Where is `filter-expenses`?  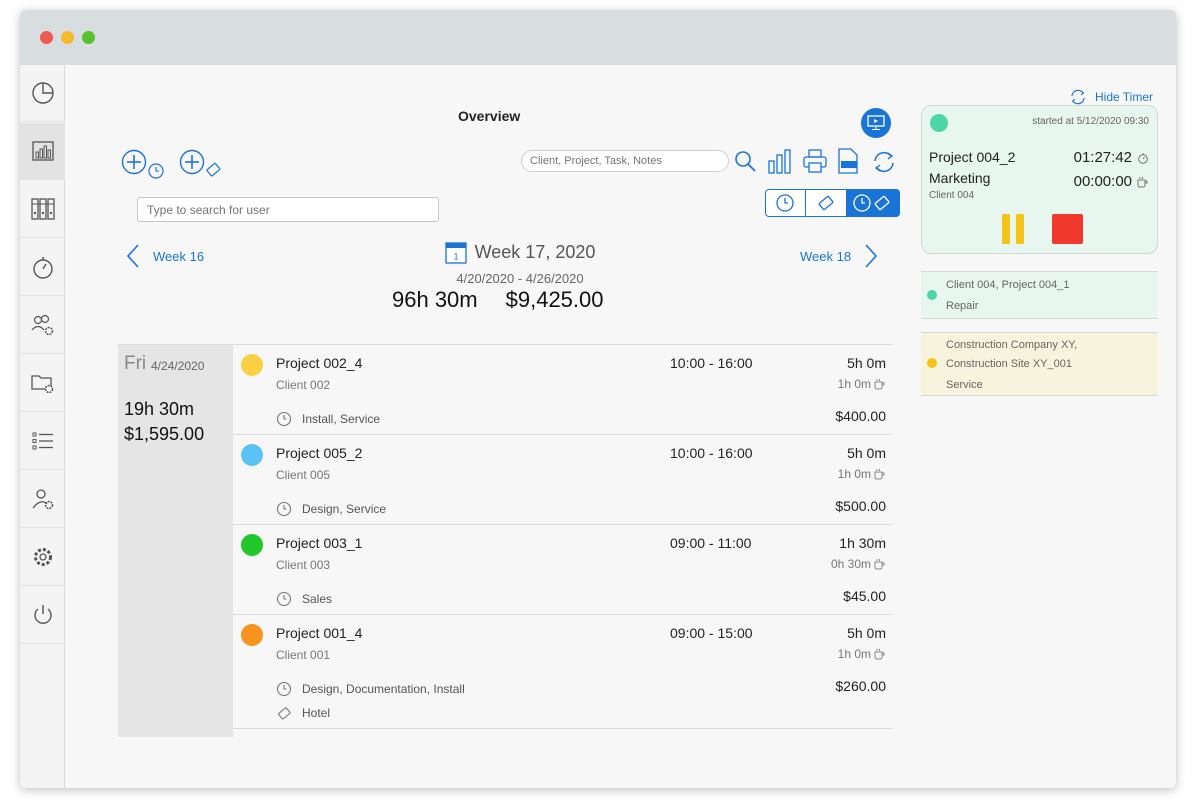
filter-expenses is located at coordinates (826, 203).